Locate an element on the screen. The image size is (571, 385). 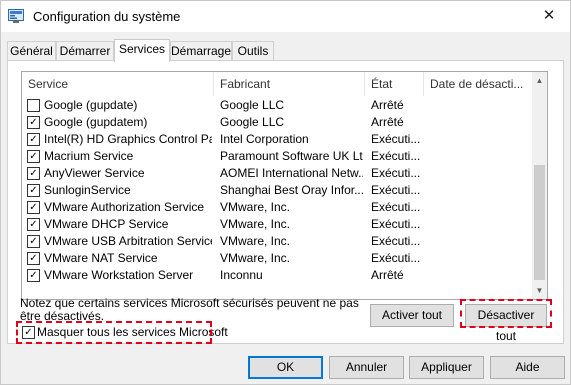
help-button: Aide is located at coordinates (527, 367).